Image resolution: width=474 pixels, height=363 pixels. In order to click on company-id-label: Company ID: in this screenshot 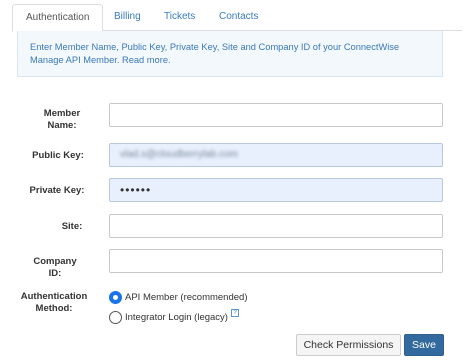, I will do `click(55, 267)`.